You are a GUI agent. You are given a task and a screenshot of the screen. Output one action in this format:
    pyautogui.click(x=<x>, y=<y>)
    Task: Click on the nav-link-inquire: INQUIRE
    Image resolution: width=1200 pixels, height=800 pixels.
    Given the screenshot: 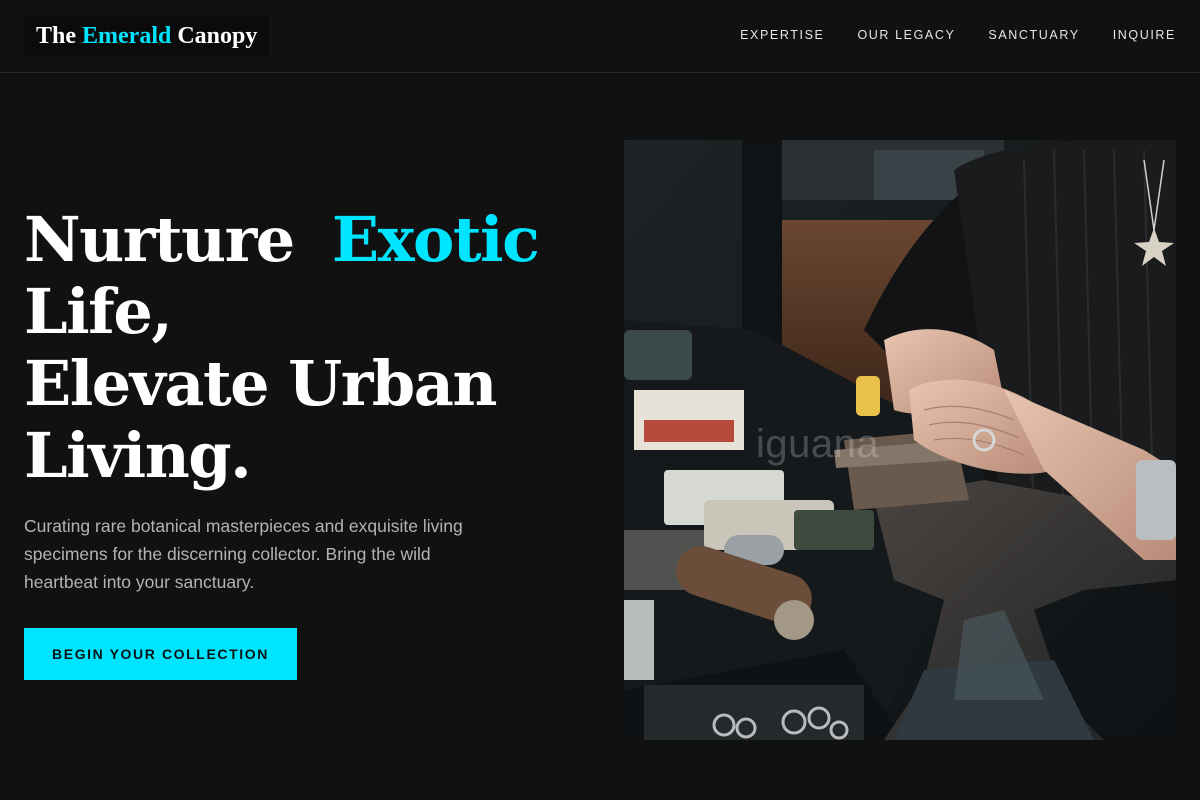 What is the action you would take?
    pyautogui.click(x=1144, y=35)
    